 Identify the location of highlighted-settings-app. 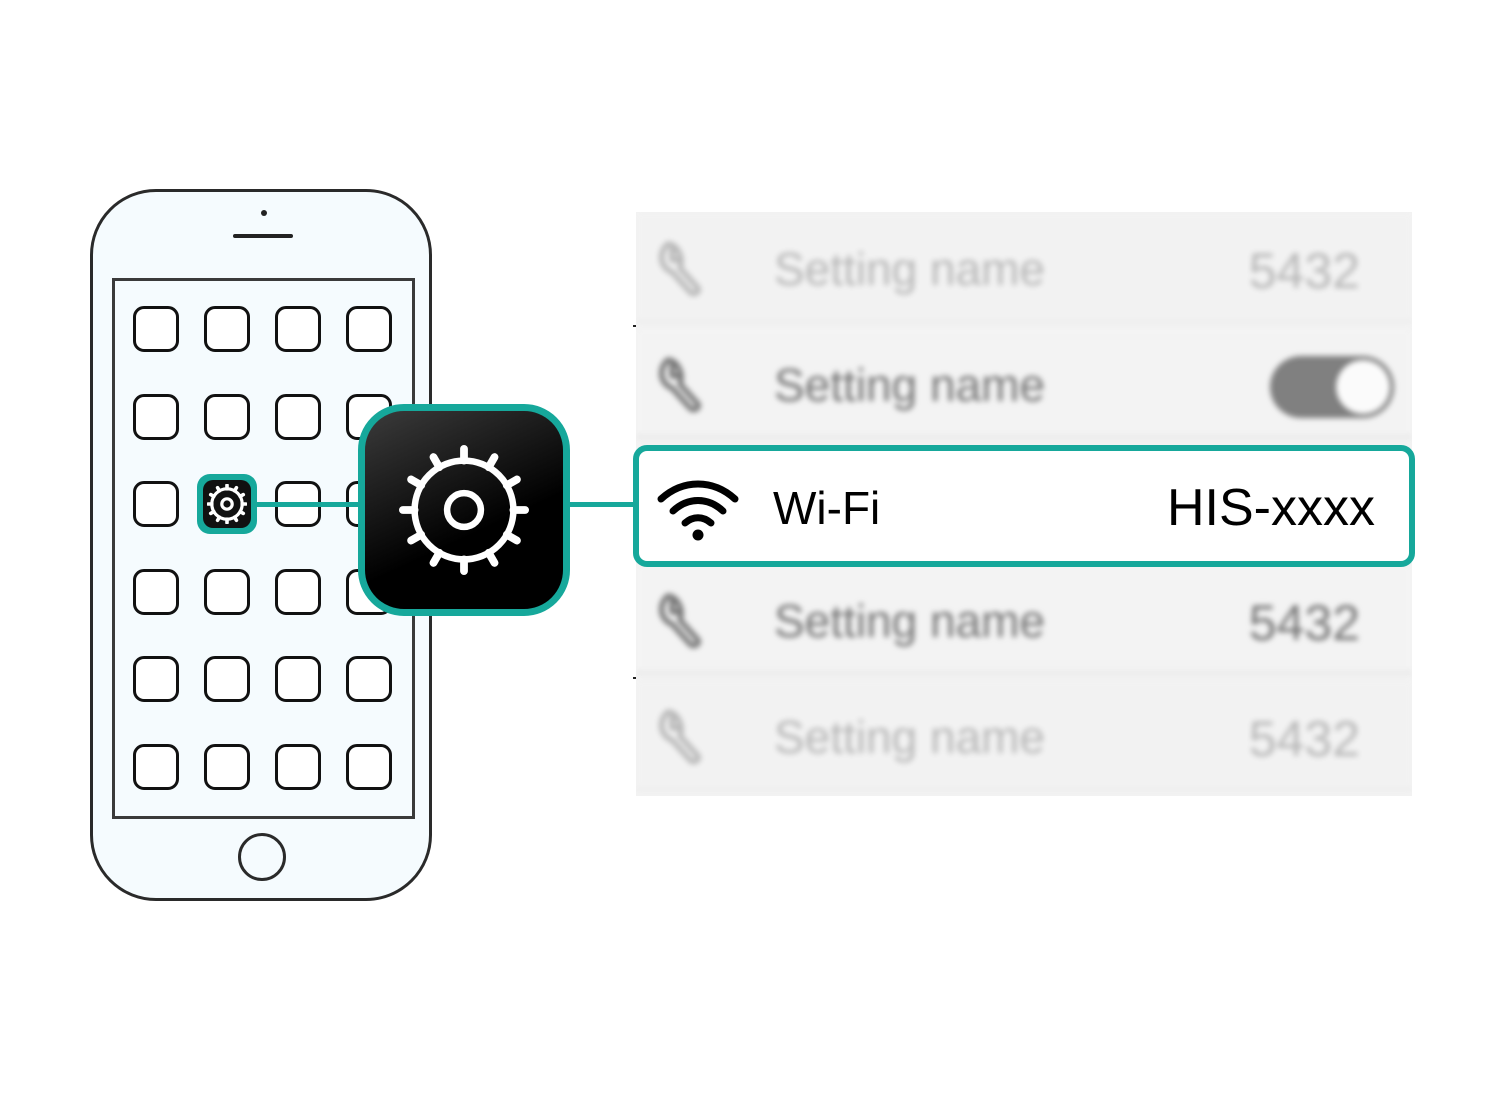
(227, 504).